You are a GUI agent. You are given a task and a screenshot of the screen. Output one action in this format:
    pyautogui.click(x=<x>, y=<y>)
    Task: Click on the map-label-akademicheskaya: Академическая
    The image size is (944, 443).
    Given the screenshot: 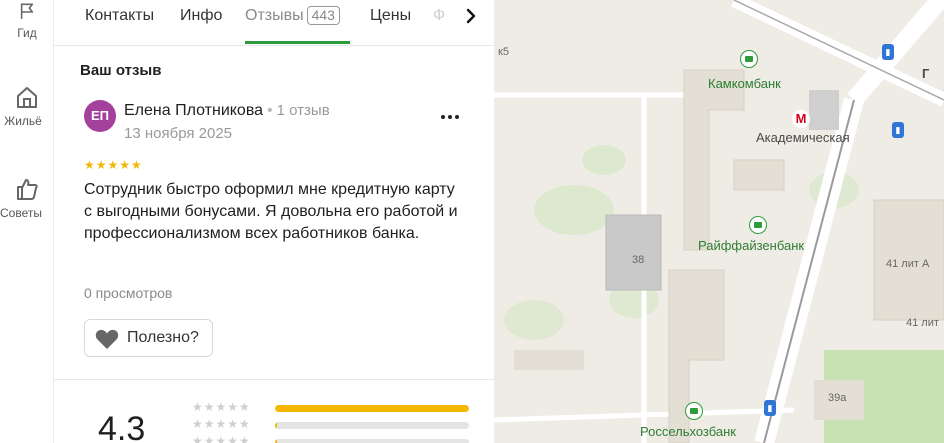 What is the action you would take?
    pyautogui.click(x=803, y=137)
    